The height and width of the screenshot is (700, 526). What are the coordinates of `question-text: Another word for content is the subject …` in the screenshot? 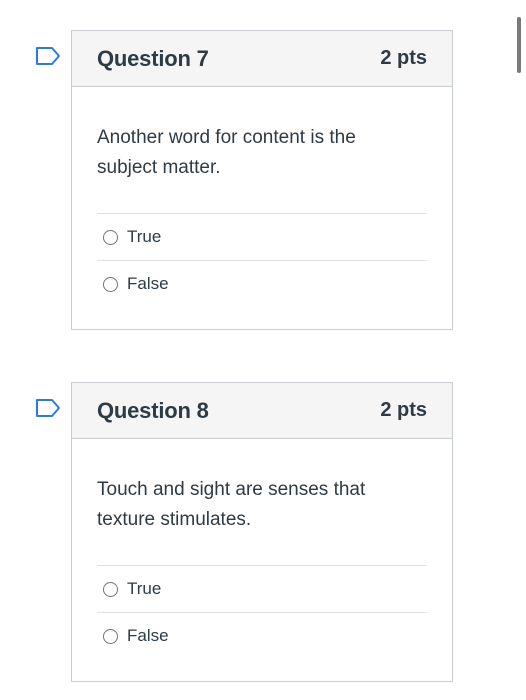 It's located at (226, 152).